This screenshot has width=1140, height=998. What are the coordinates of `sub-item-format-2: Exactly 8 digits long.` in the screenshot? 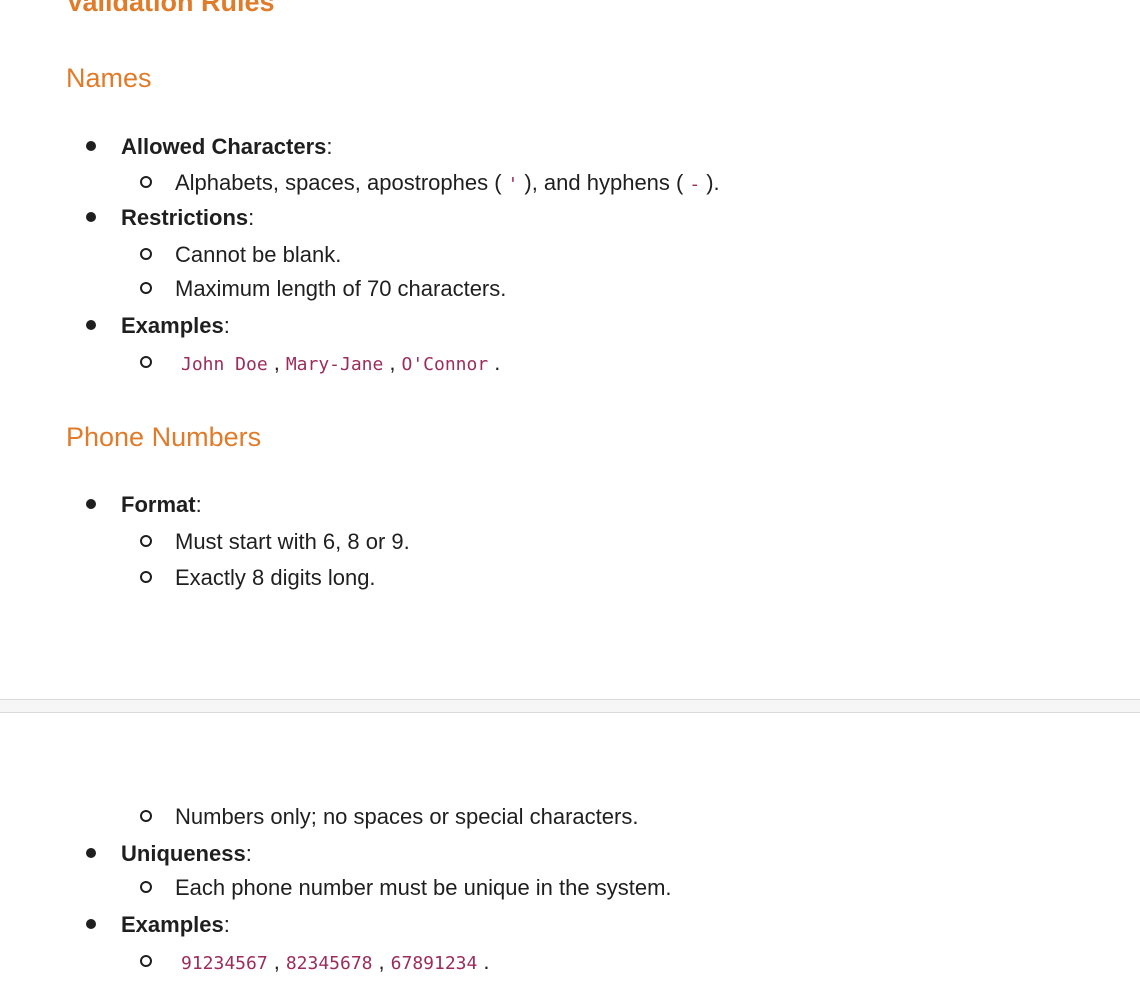 It's located at (258, 578).